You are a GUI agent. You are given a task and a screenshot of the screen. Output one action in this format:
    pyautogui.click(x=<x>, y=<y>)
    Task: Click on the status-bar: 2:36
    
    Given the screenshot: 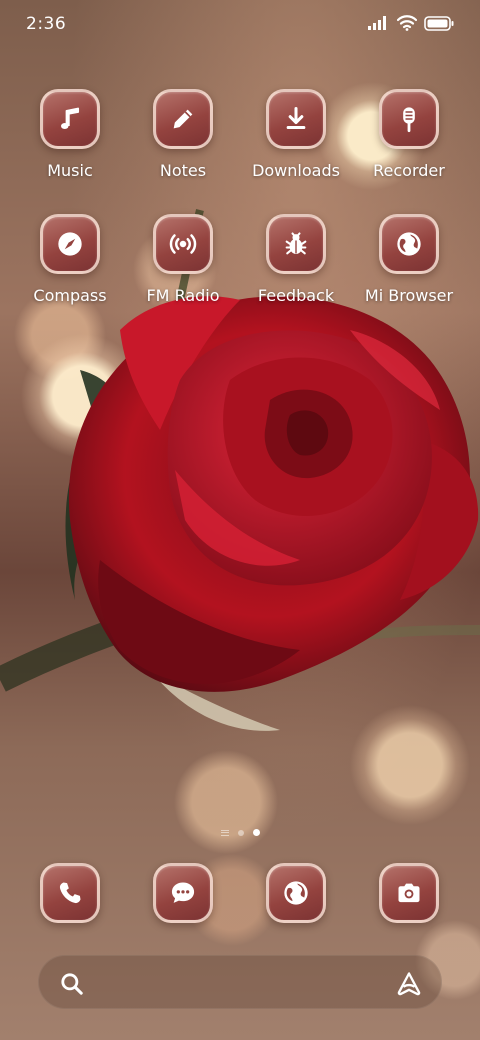 What is the action you would take?
    pyautogui.click(x=240, y=25)
    